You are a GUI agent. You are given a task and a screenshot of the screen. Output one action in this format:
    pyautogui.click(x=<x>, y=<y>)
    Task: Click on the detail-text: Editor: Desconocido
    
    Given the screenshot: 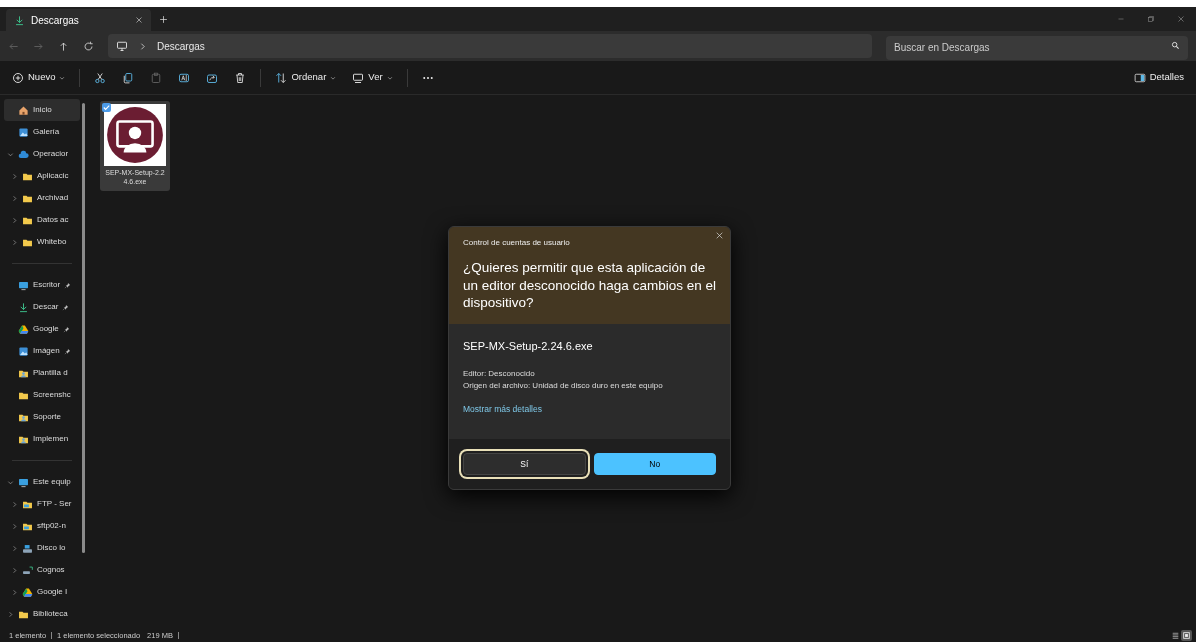 What is the action you would take?
    pyautogui.click(x=499, y=374)
    